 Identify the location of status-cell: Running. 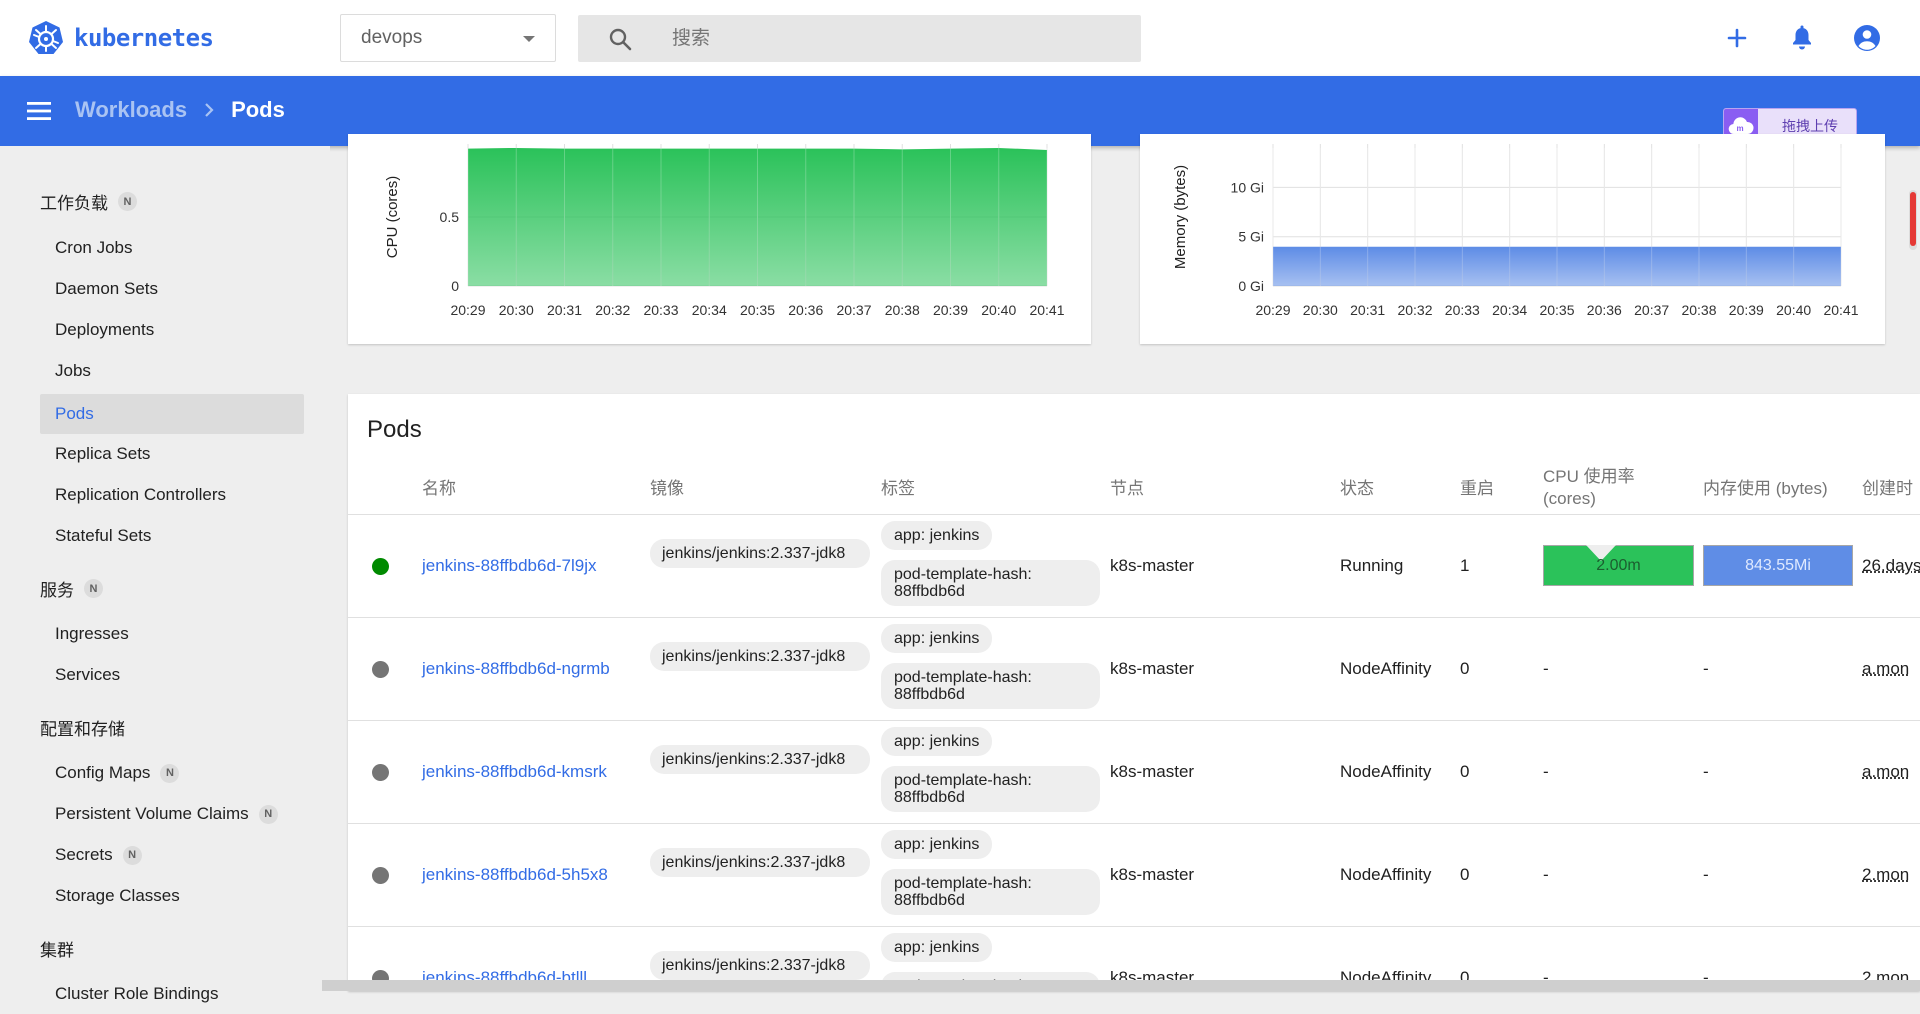
(1372, 565).